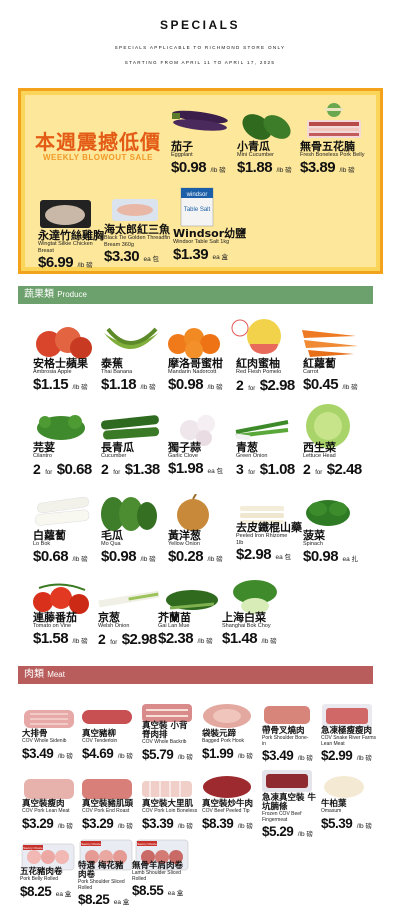 The width and height of the screenshot is (400, 910). Describe the element at coordinates (331, 547) in the screenshot. I see `produce-item-spinach: 菠菜 Spinach $0.98 ea 扎` at that location.